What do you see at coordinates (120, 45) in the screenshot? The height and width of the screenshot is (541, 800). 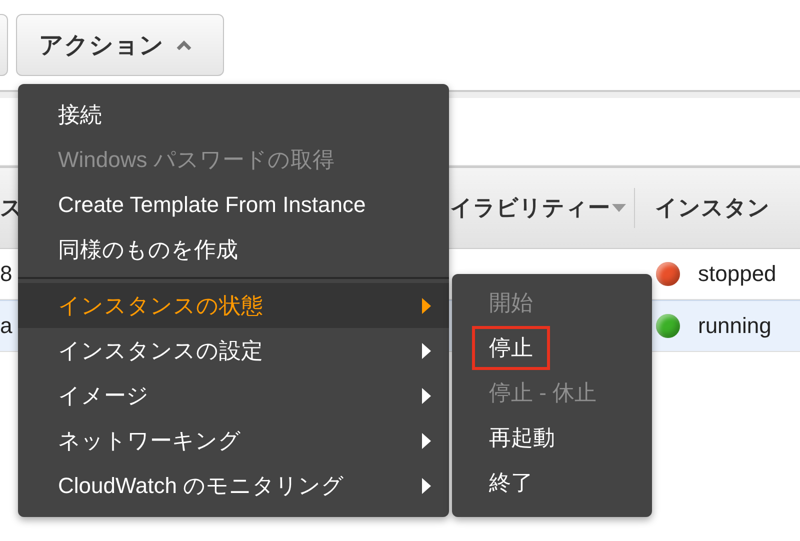 I see `actions-button: アクション` at bounding box center [120, 45].